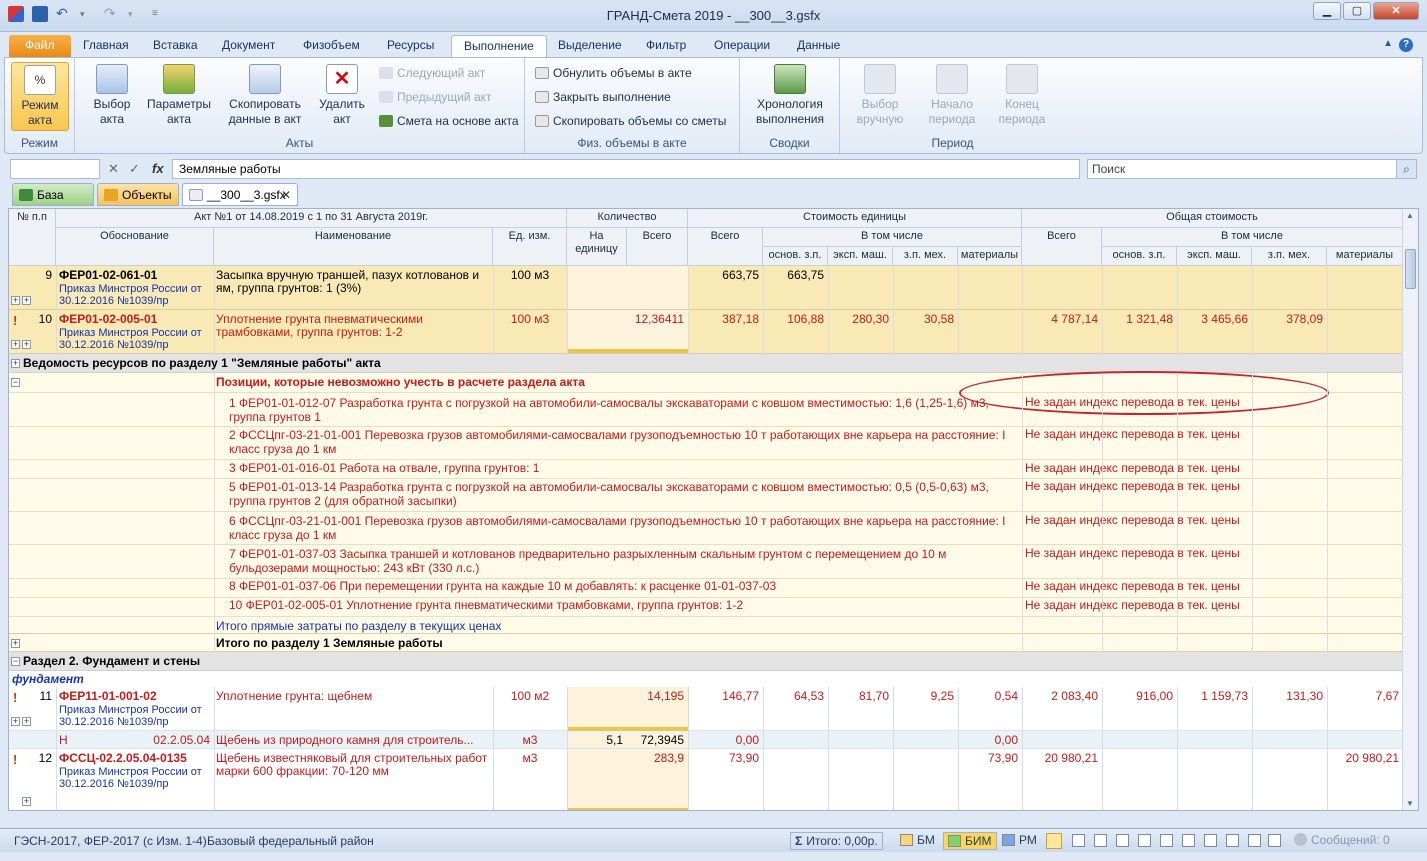 The height and width of the screenshot is (861, 1427). Describe the element at coordinates (248, 46) in the screenshot. I see `tab-document: Документ` at that location.